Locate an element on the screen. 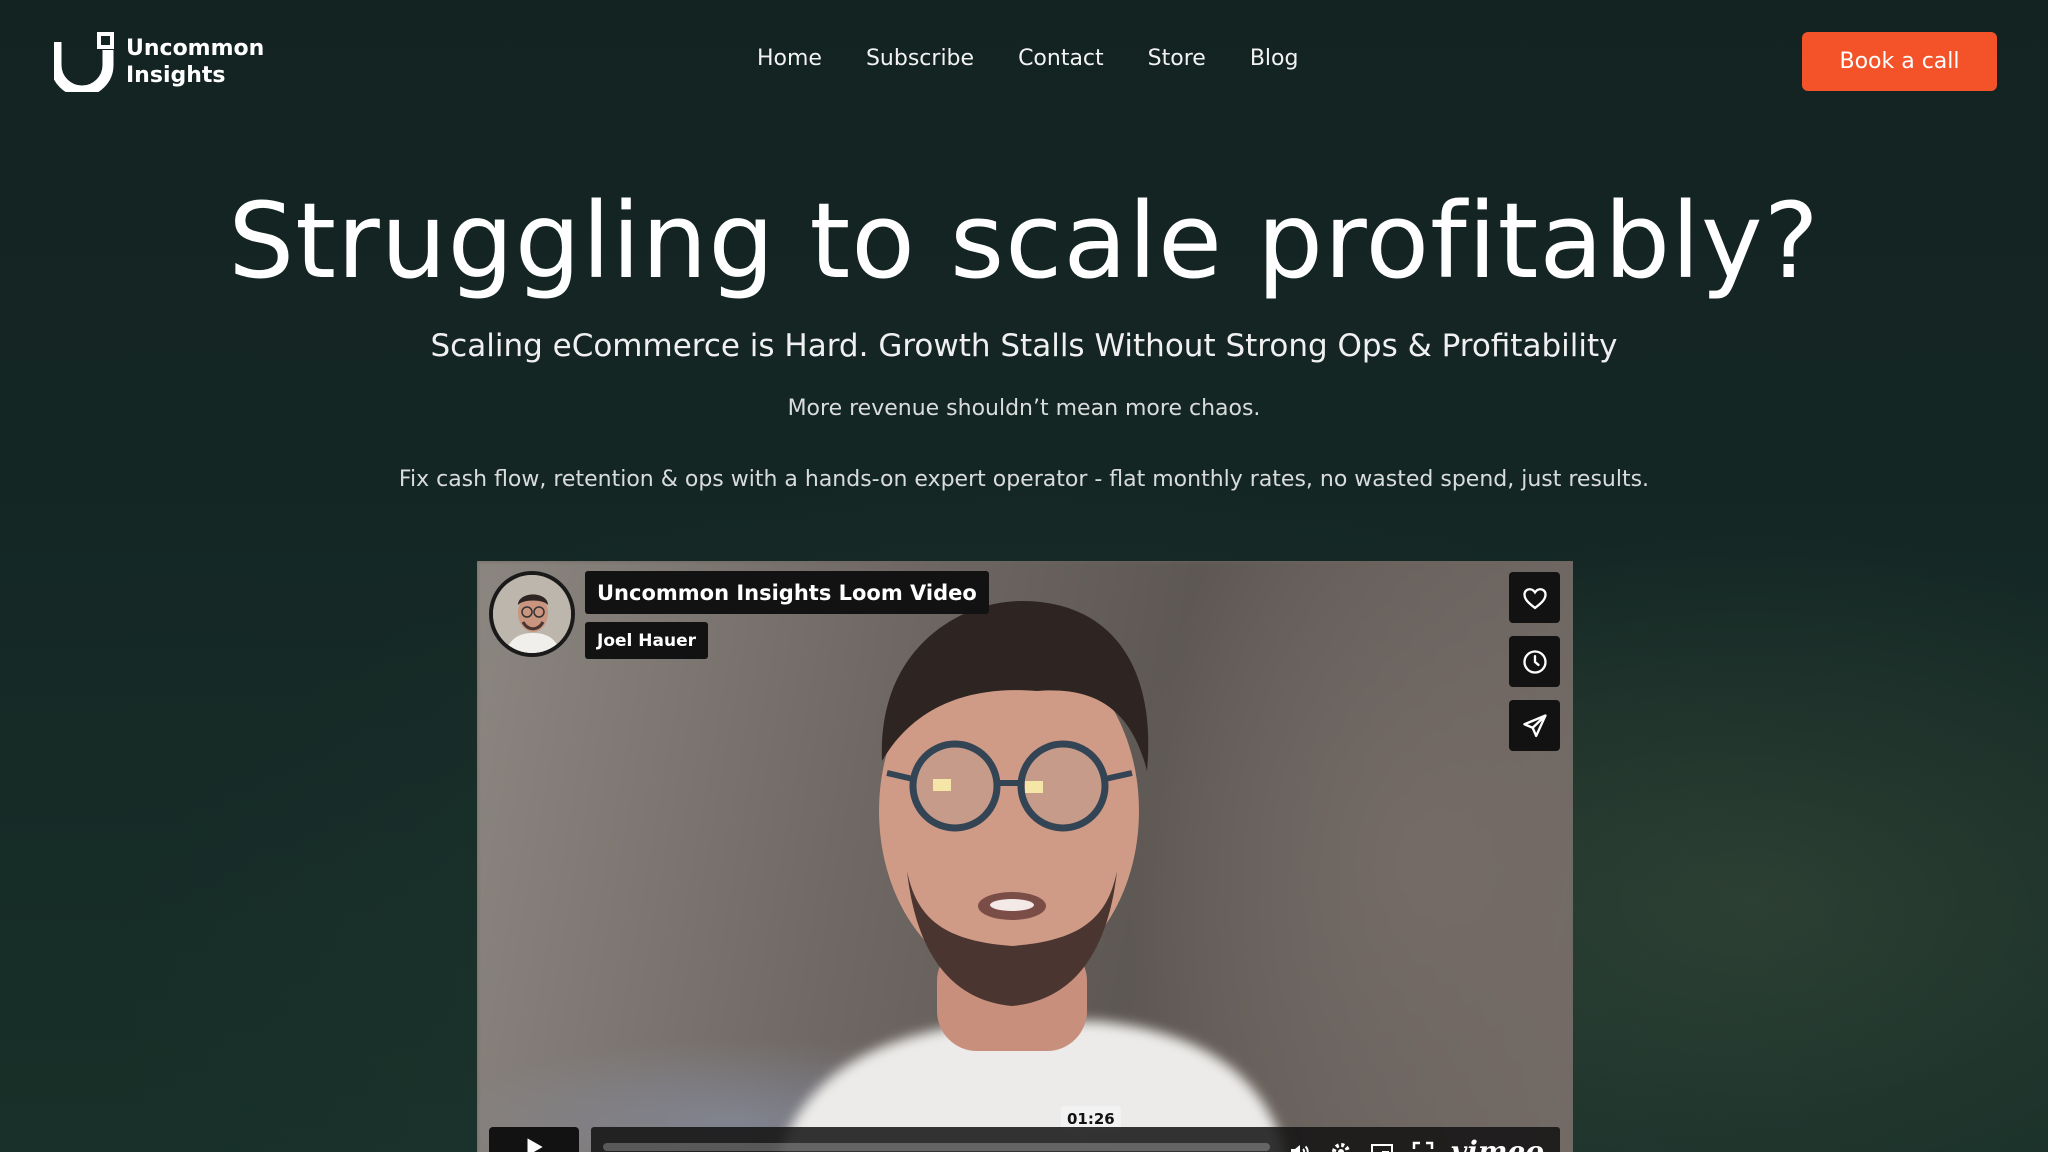 The width and height of the screenshot is (2048, 1152). nav-subscribe-link: Subscribe is located at coordinates (920, 58).